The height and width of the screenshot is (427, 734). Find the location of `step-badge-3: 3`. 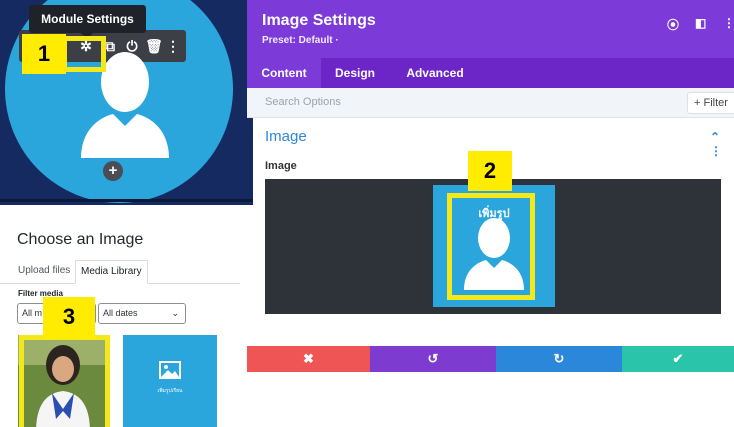

step-badge-3: 3 is located at coordinates (69, 318).